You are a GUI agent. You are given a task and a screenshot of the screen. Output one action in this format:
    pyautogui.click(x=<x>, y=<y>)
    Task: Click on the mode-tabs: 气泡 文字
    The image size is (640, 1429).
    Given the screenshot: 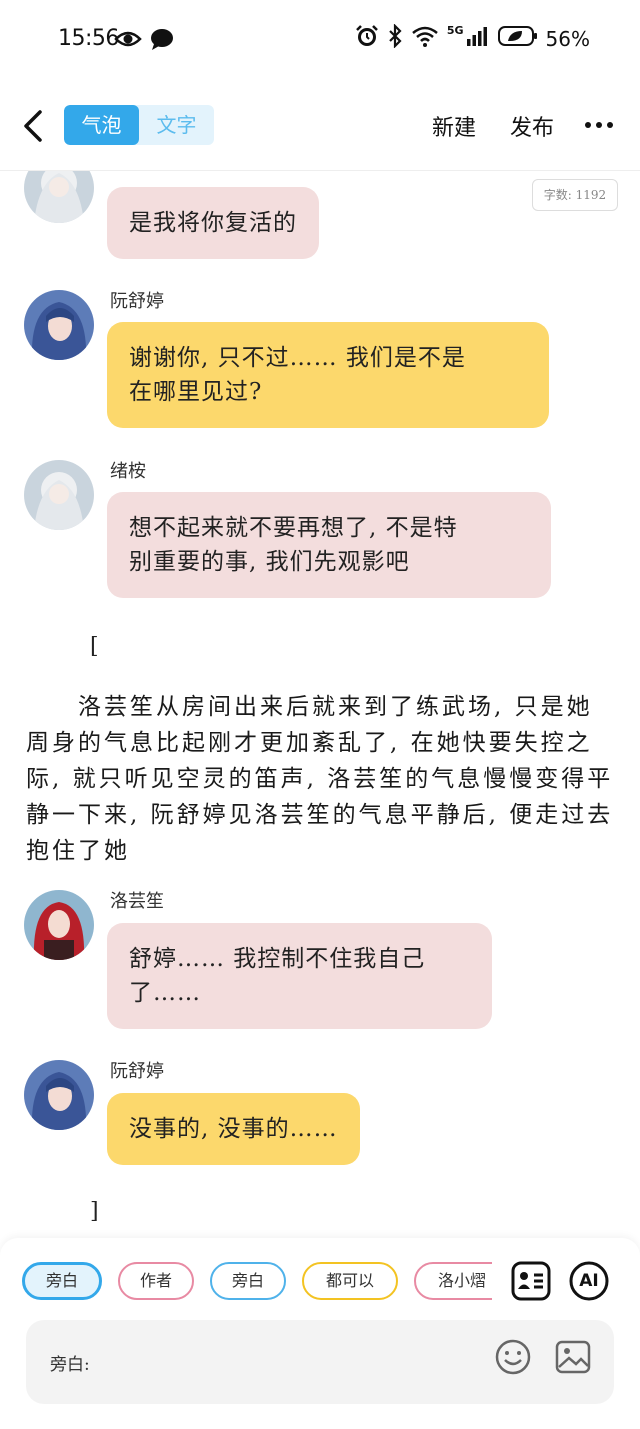 What is the action you would take?
    pyautogui.click(x=139, y=125)
    